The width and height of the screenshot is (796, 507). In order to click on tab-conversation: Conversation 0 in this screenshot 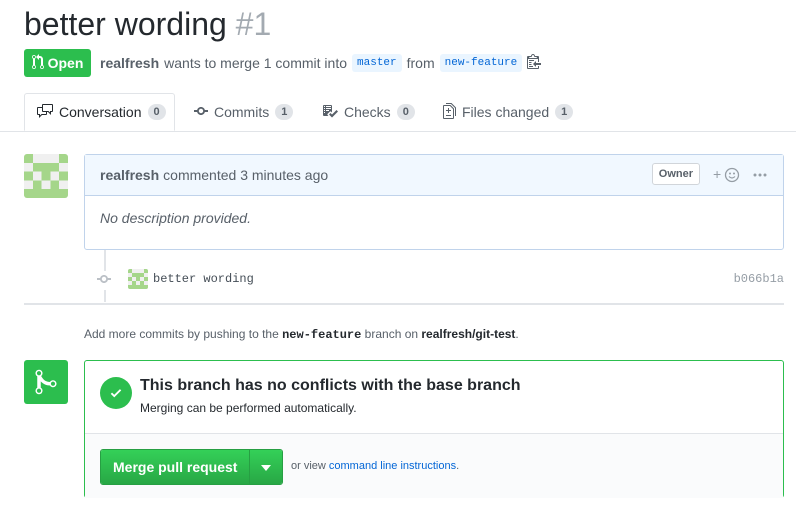, I will do `click(99, 112)`.